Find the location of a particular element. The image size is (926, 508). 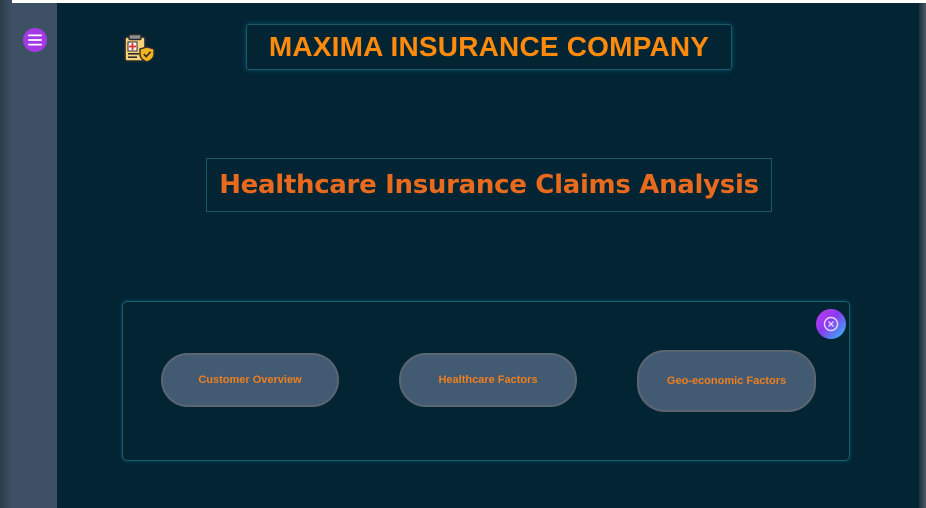

healthcare-factors-button: Healthcare Factors is located at coordinates (488, 380).